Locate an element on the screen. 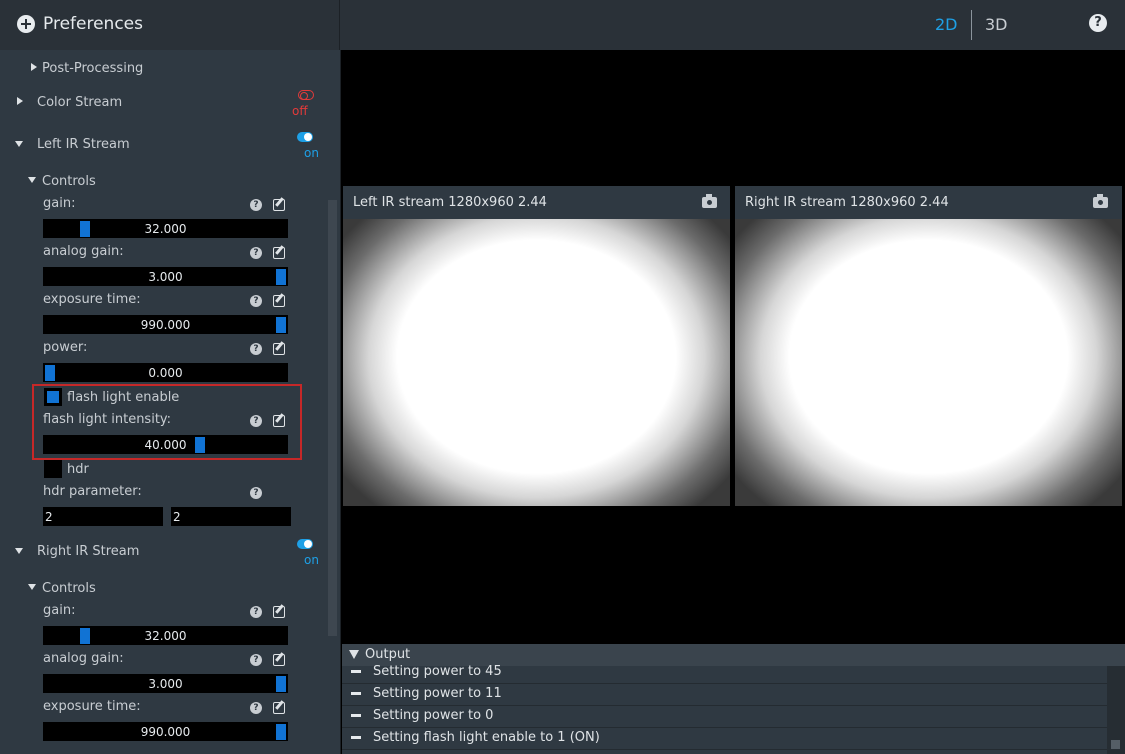 This screenshot has width=1125, height=754. top-bar: Preferences 2D 3D ? is located at coordinates (562, 25).